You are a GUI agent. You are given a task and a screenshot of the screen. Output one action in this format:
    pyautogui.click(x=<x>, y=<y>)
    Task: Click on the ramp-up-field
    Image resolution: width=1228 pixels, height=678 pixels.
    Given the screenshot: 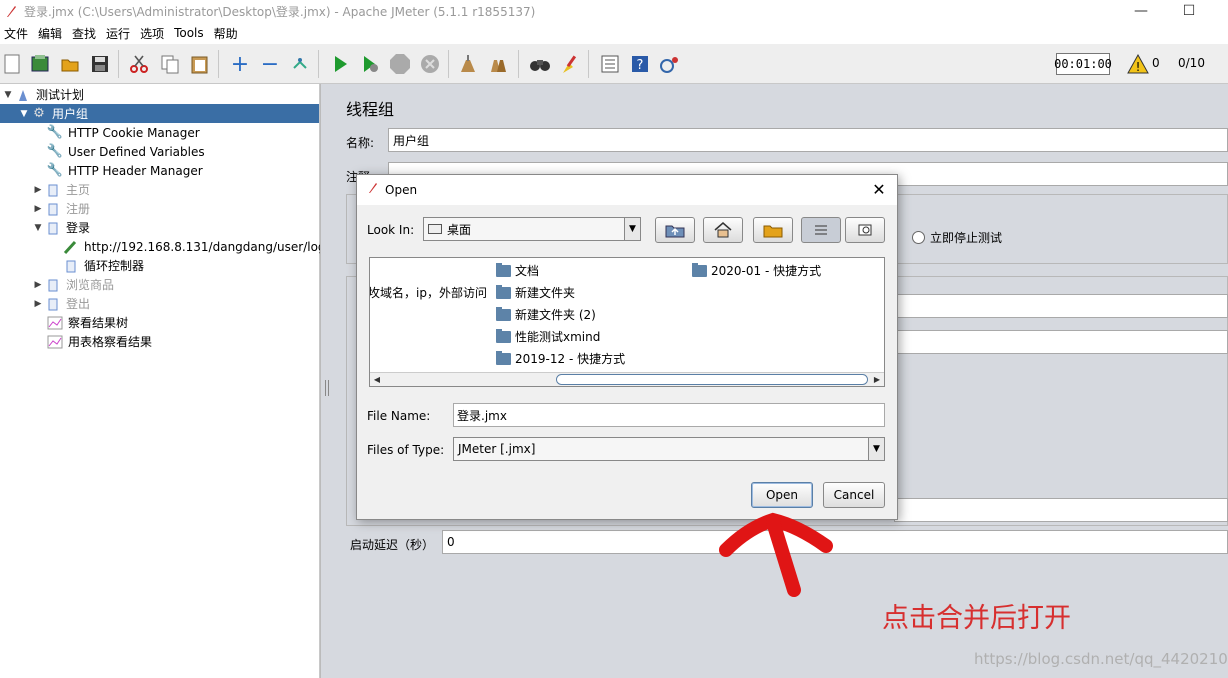 What is the action you would take?
    pyautogui.click(x=1061, y=342)
    